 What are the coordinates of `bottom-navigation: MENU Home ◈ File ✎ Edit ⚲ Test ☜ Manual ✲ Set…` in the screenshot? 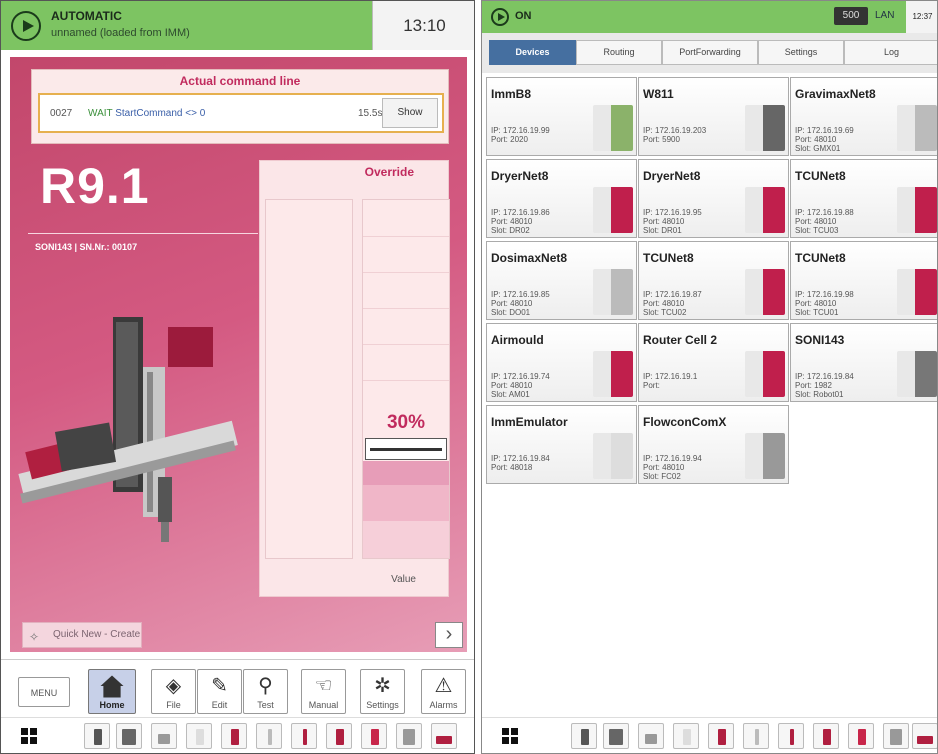 It's located at (237, 689).